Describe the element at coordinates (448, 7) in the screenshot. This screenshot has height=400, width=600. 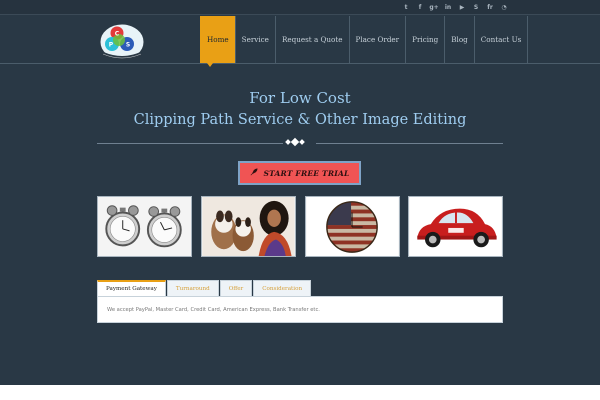
I see `linkedin-icon: in` at that location.